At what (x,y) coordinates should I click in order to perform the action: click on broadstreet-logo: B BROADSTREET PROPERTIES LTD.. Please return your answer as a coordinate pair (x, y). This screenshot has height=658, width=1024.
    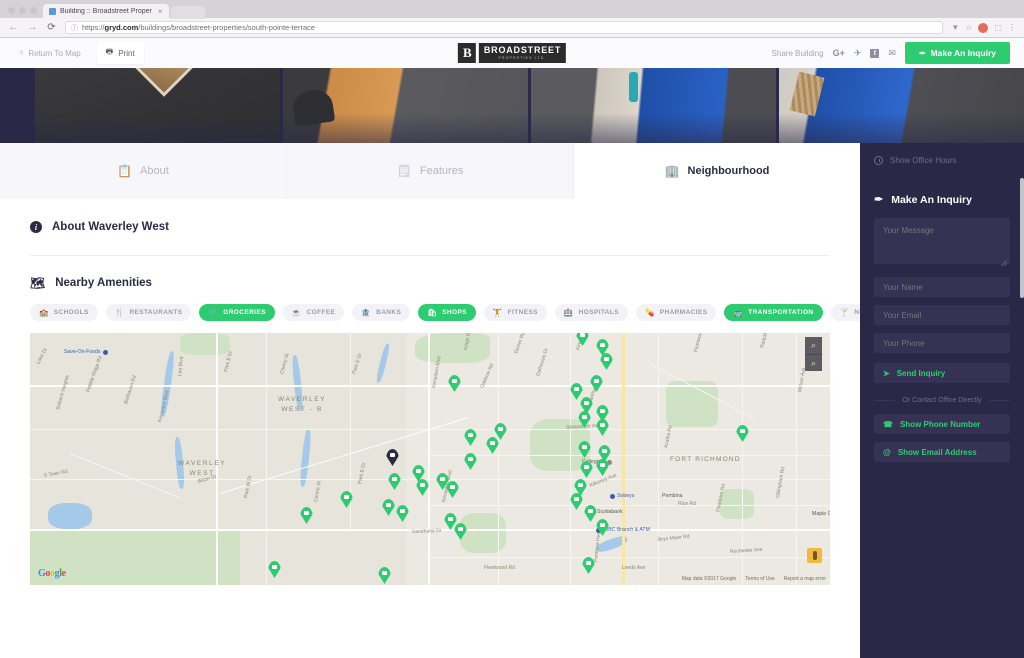
    Looking at the image, I should click on (512, 53).